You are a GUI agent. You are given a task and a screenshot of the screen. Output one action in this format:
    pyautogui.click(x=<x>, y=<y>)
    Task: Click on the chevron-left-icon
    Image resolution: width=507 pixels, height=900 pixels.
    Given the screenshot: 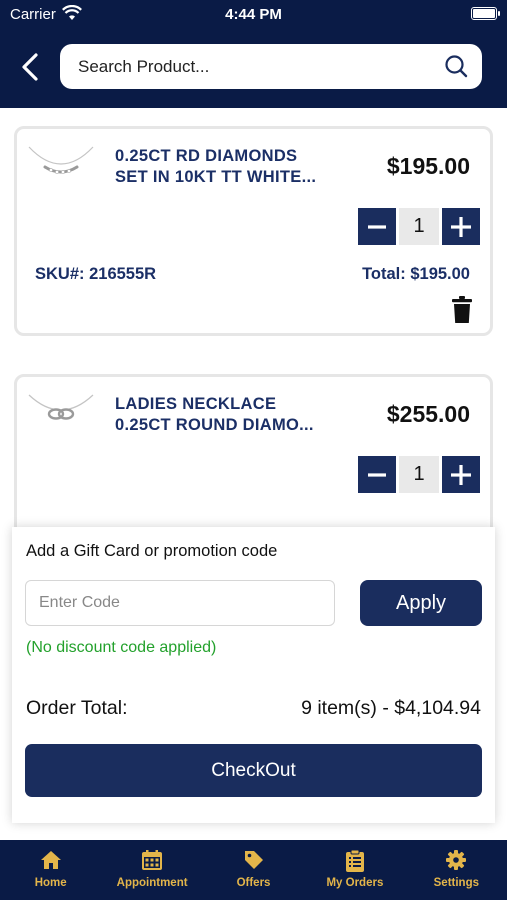 What is the action you would take?
    pyautogui.click(x=30, y=67)
    